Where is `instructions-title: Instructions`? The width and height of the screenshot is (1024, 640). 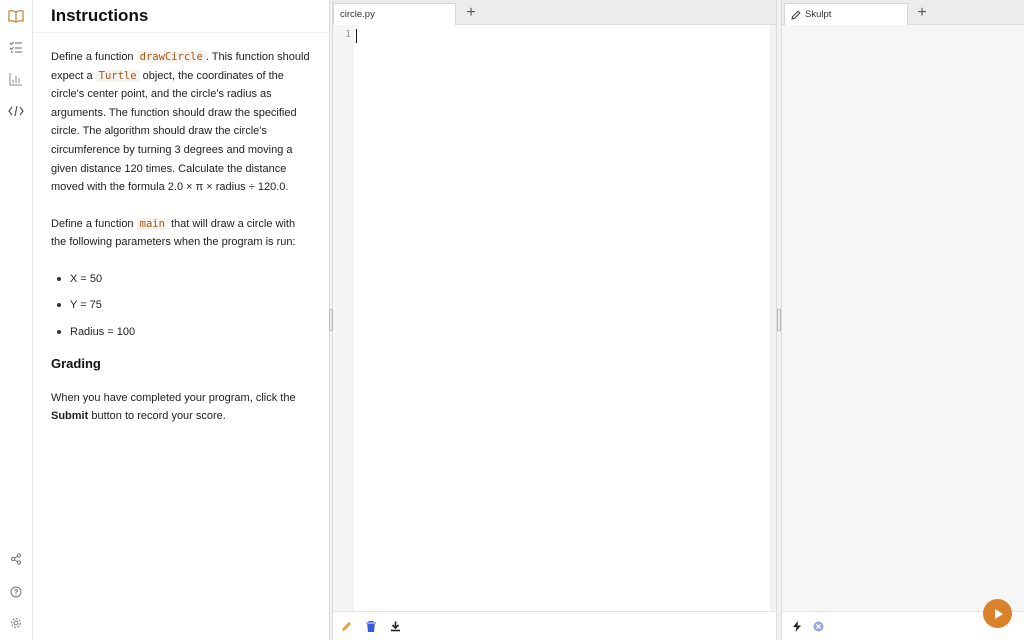
instructions-title: Instructions is located at coordinates (181, 16).